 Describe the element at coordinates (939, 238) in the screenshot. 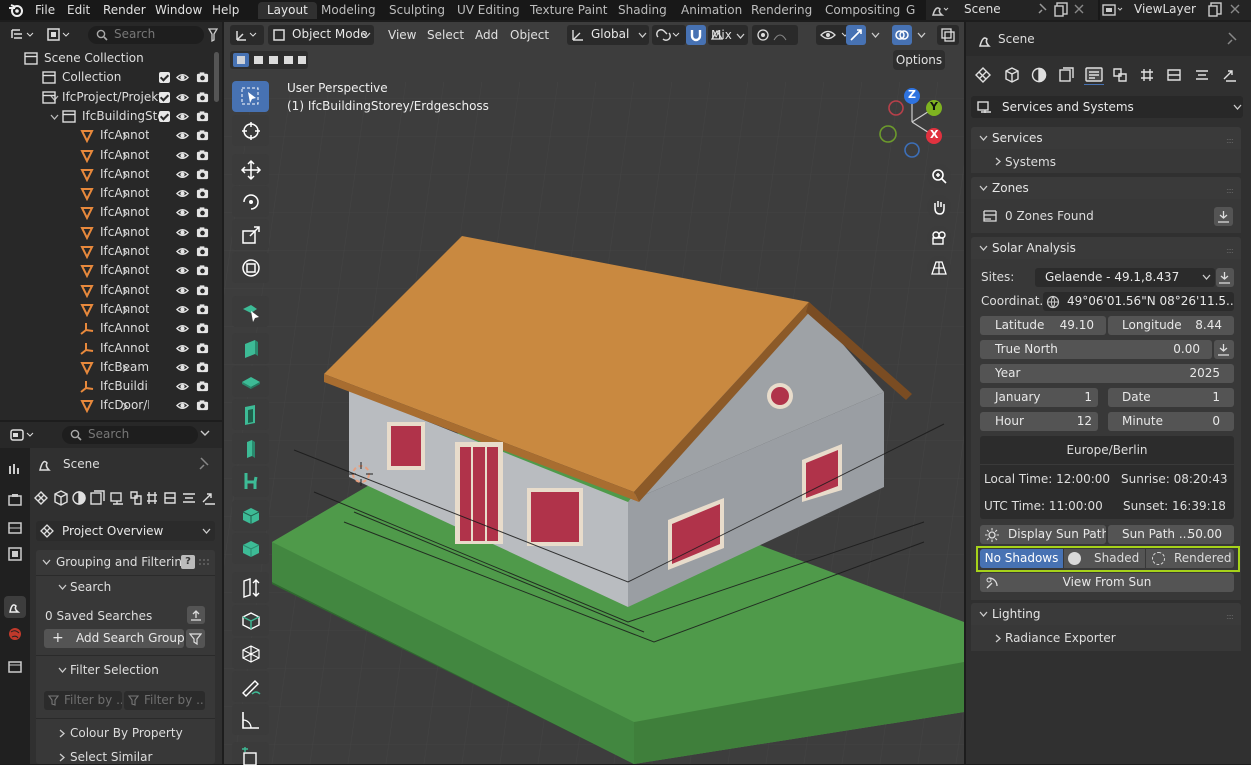

I see `camera-view-button` at that location.